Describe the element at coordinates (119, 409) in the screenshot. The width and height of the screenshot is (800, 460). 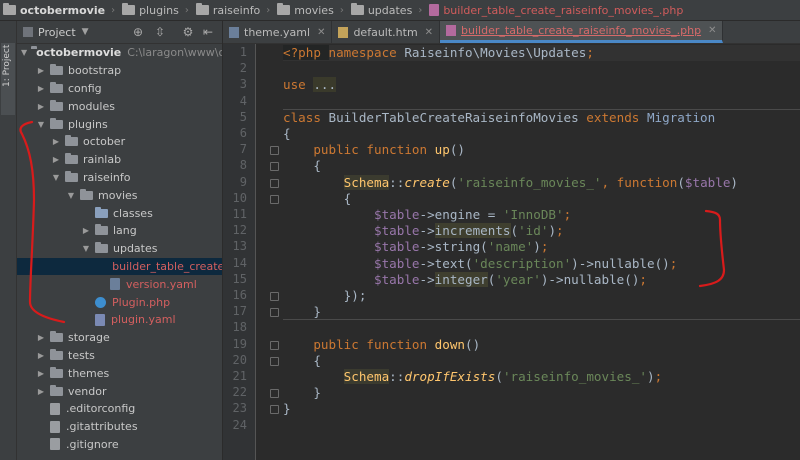
I see `tree-item: ▶.editorconfig` at that location.